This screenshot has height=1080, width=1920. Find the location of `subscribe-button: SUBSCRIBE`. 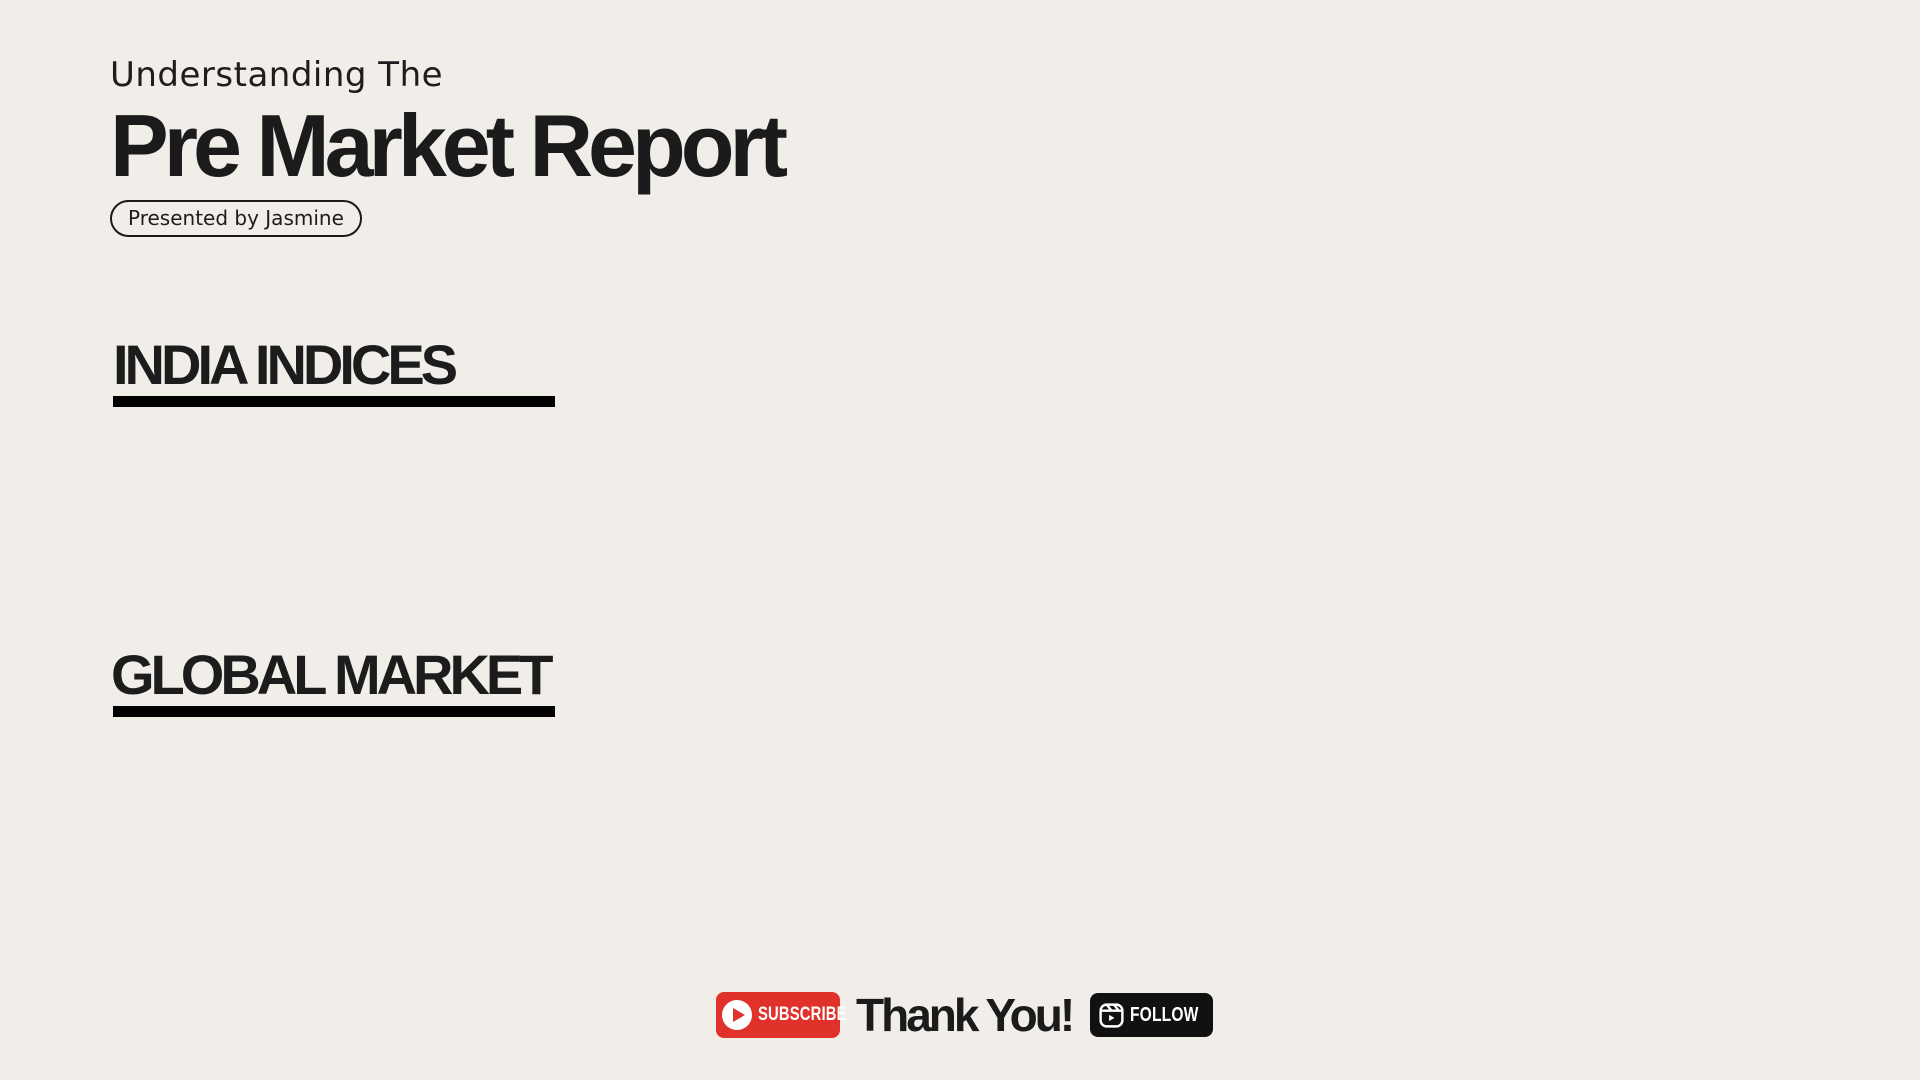

subscribe-button: SUBSCRIBE is located at coordinates (781, 1015).